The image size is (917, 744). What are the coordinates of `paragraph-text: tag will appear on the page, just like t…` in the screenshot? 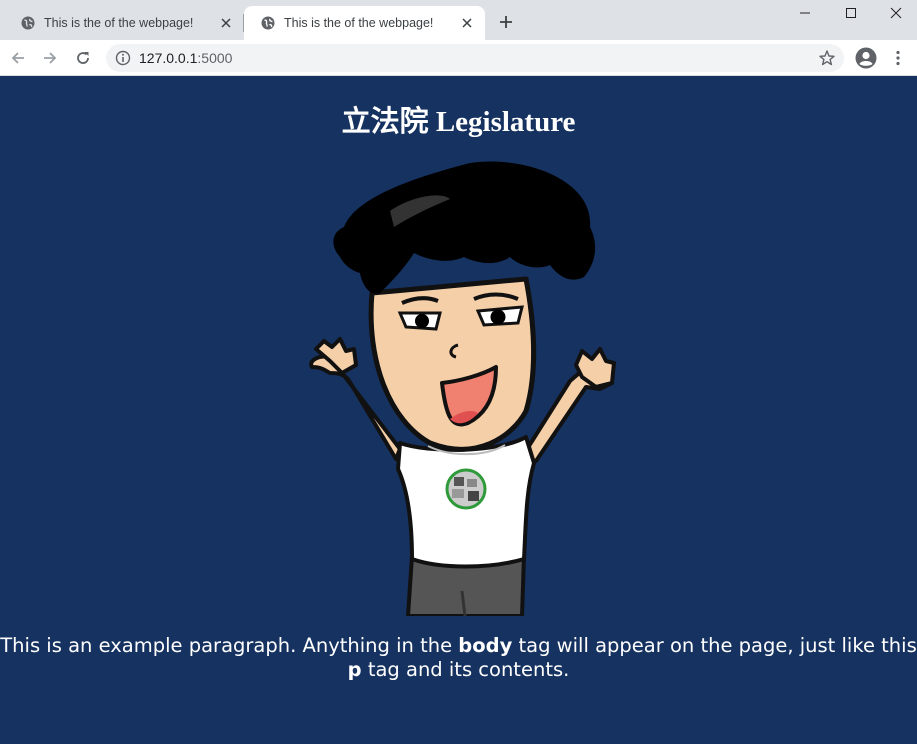 It's located at (714, 645).